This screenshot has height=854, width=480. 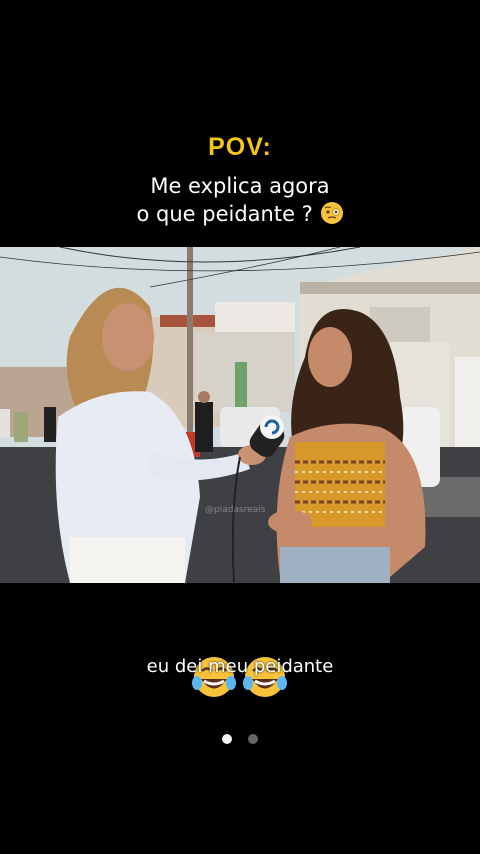 I want to click on caption-text: eu dei meu peidante, so click(x=240, y=666).